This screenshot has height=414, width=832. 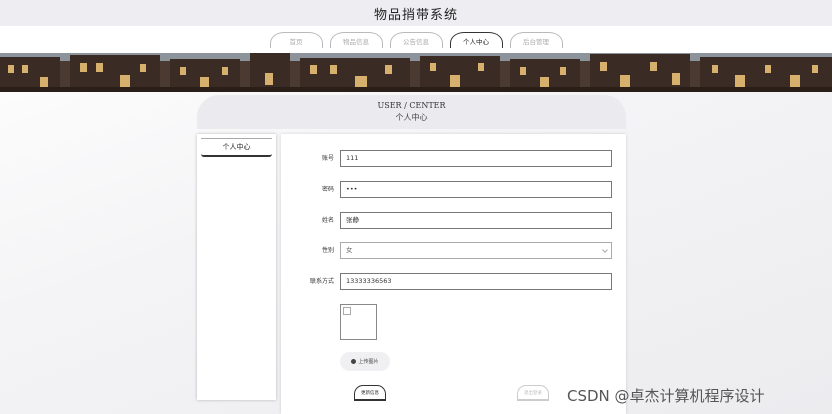 I want to click on site-title: 物品捎带系统, so click(x=415, y=15).